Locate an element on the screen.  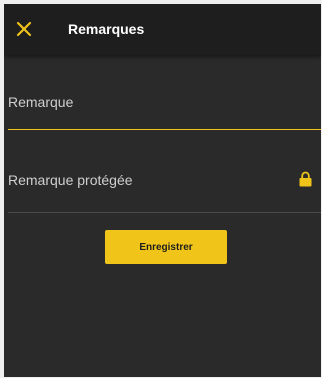
protected-remark-label: Remarque protégée is located at coordinates (70, 180).